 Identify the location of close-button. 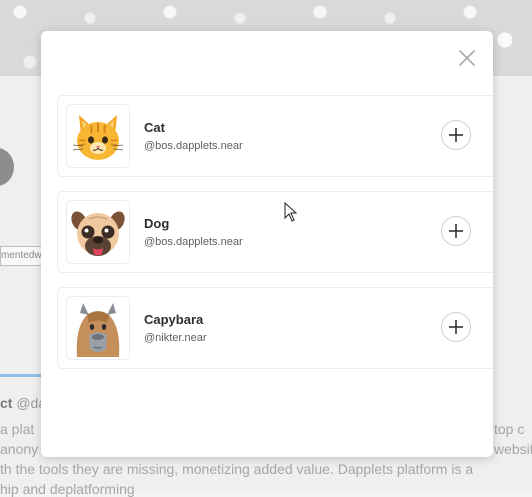
(467, 58).